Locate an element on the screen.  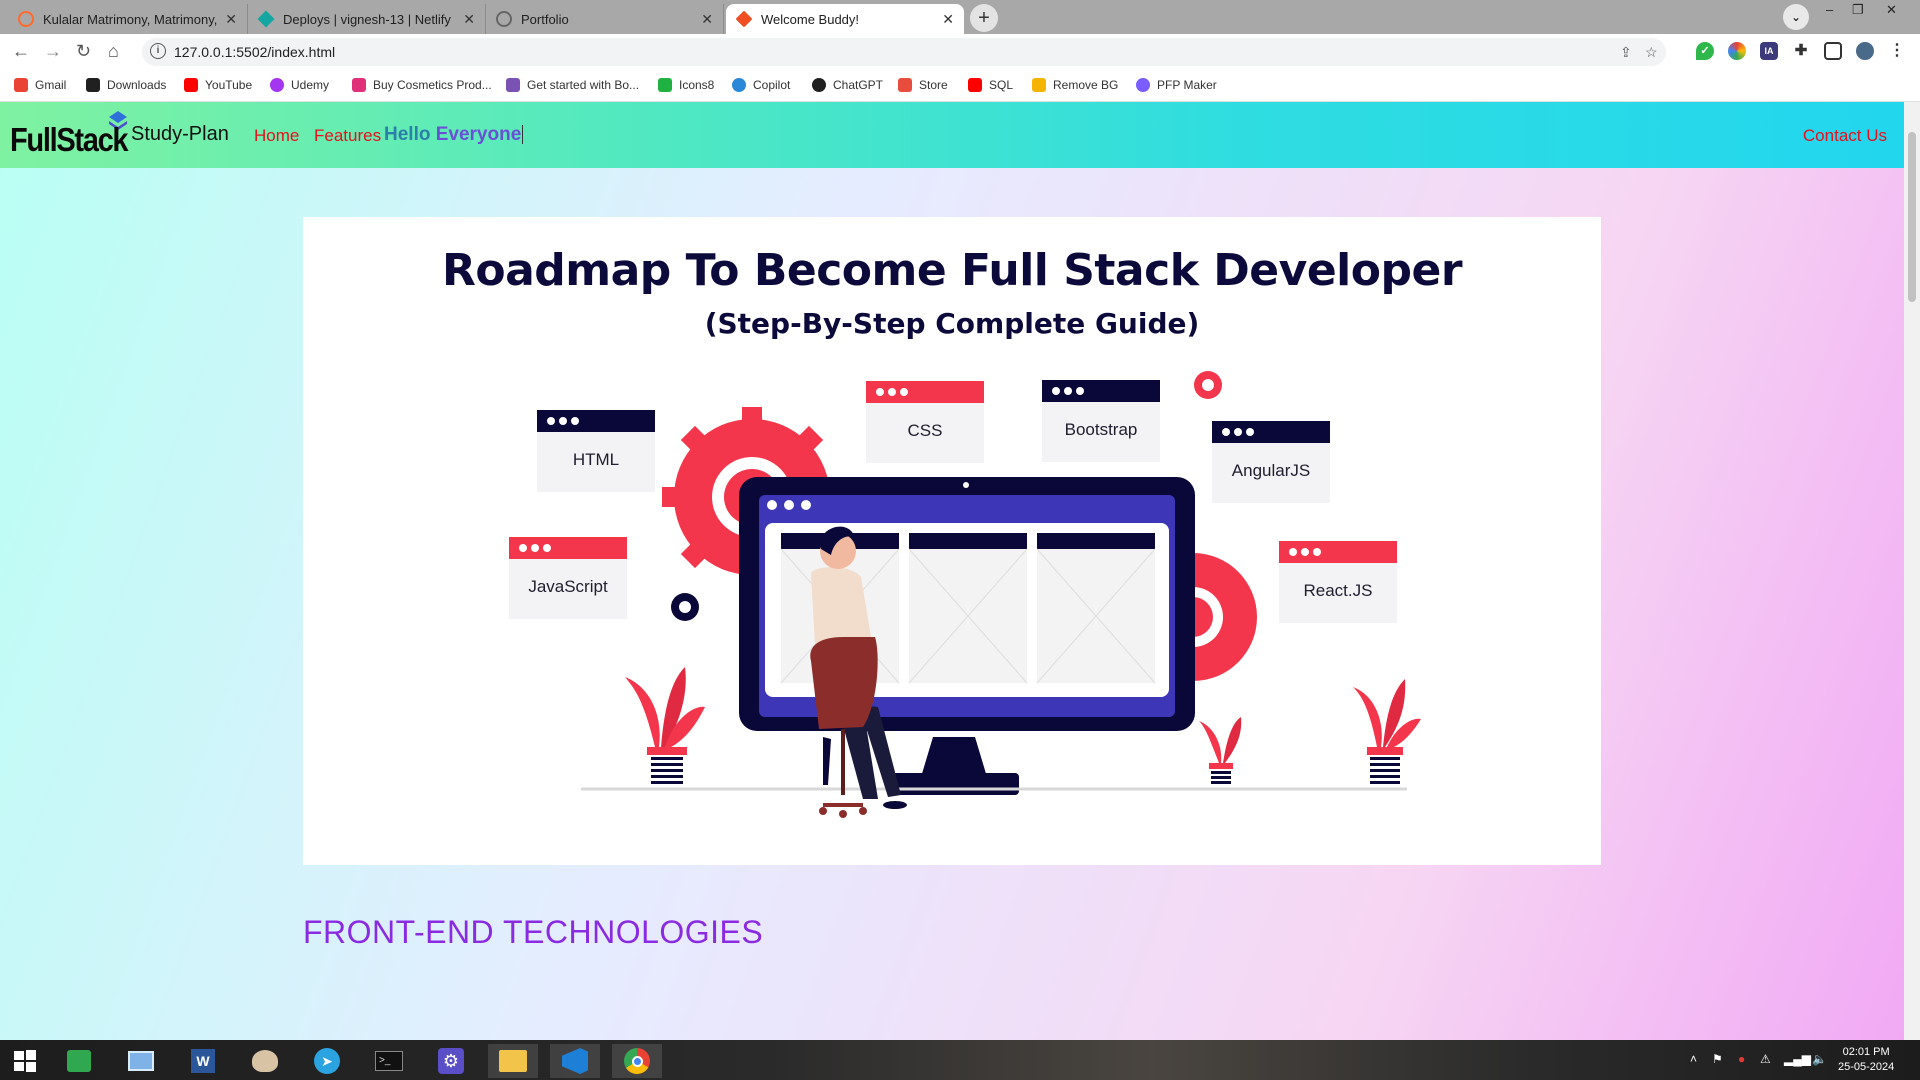
bookmark-downloads: Downloads is located at coordinates (126, 85).